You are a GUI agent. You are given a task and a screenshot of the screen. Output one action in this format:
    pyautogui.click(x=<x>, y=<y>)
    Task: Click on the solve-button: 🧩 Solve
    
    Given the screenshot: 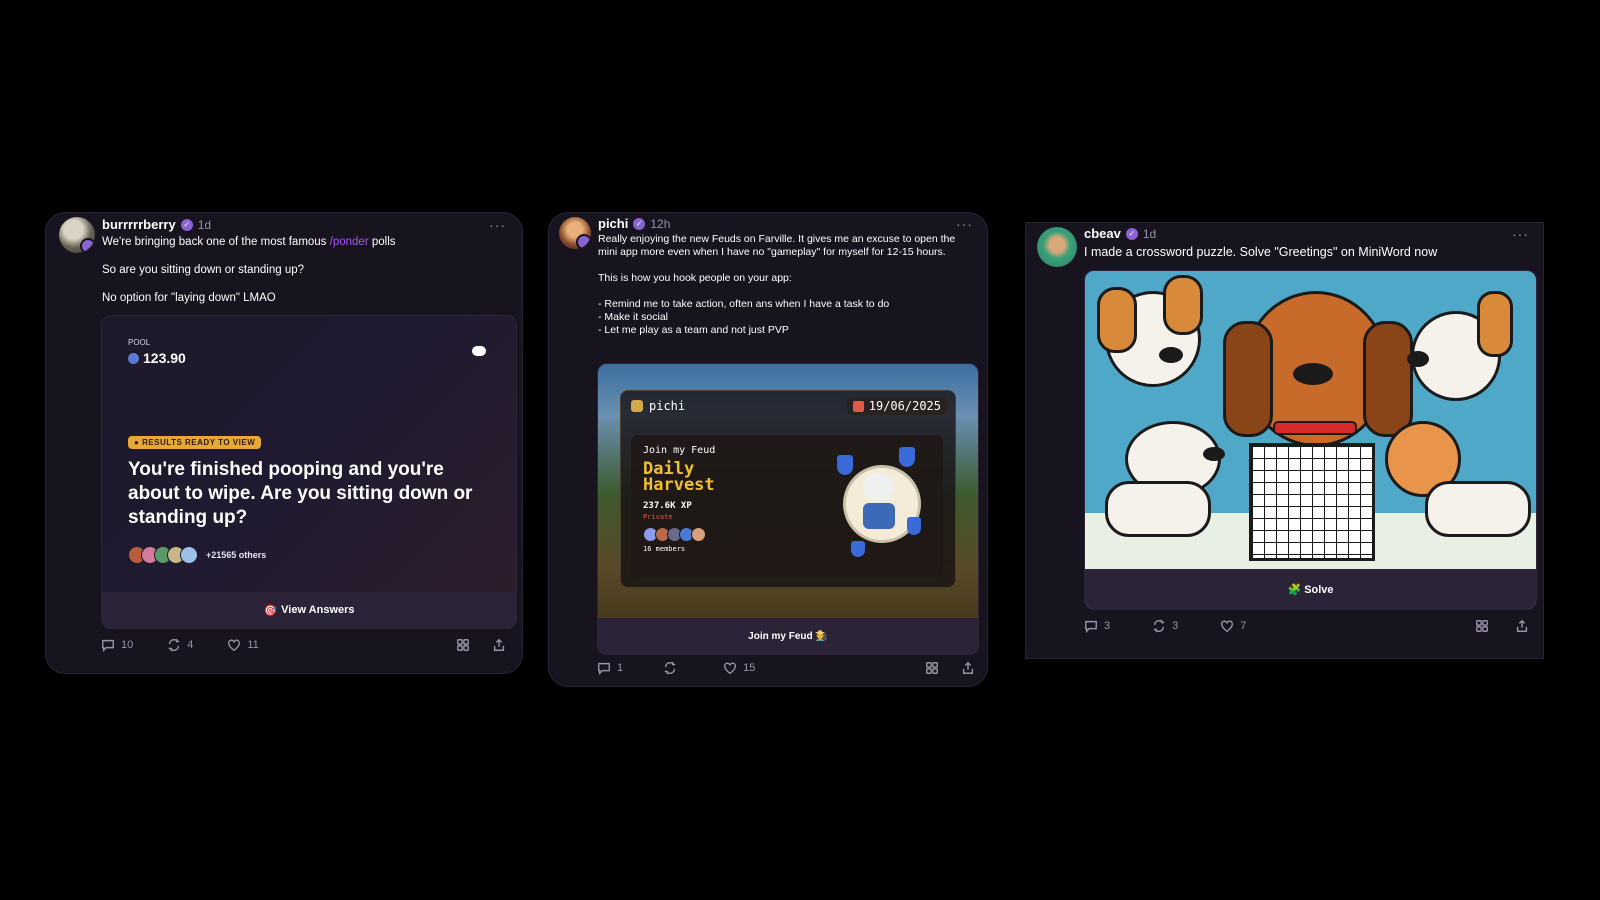 What is the action you would take?
    pyautogui.click(x=1310, y=589)
    